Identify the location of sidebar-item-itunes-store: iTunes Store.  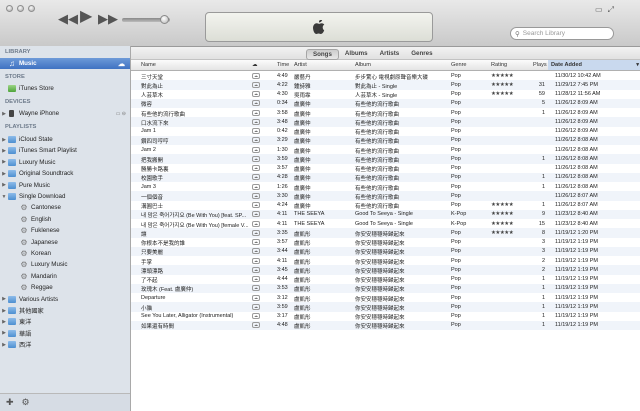
(65, 88).